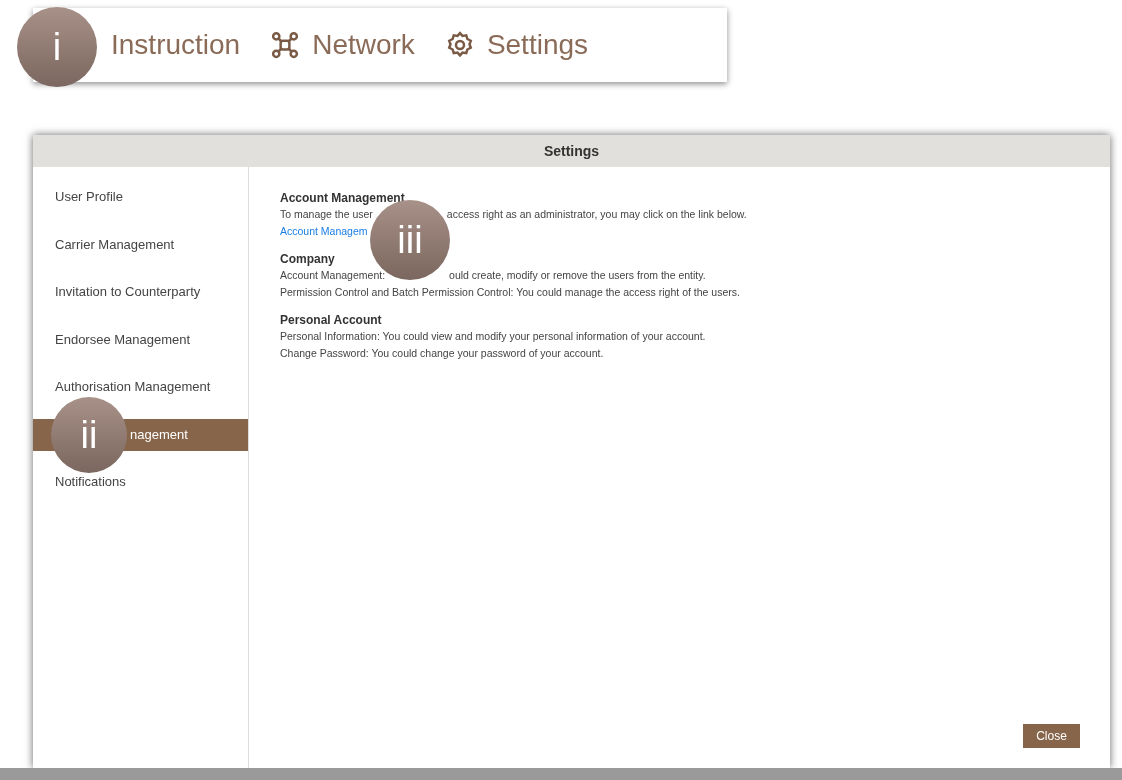 The width and height of the screenshot is (1122, 780). What do you see at coordinates (285, 45) in the screenshot?
I see `network-icon` at bounding box center [285, 45].